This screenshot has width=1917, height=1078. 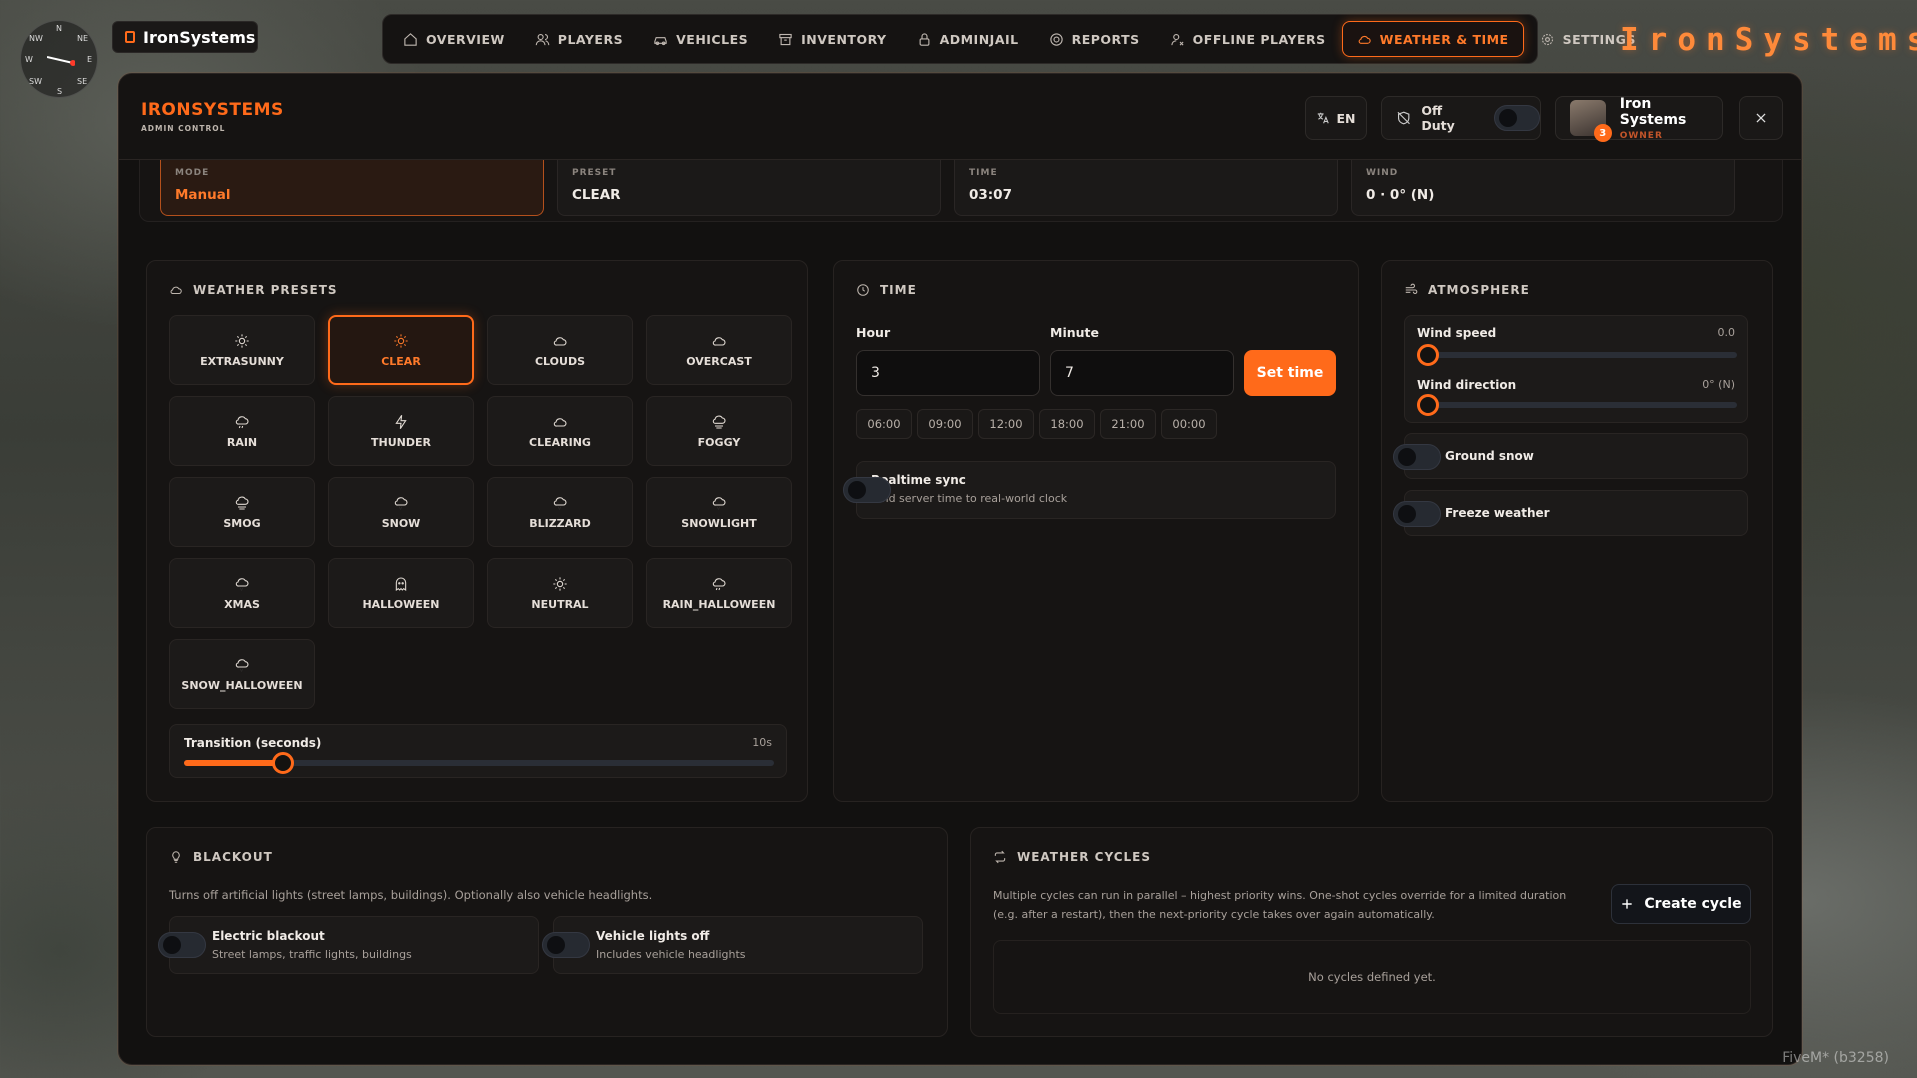 What do you see at coordinates (83, 38) in the screenshot?
I see `compass-ne: NE` at bounding box center [83, 38].